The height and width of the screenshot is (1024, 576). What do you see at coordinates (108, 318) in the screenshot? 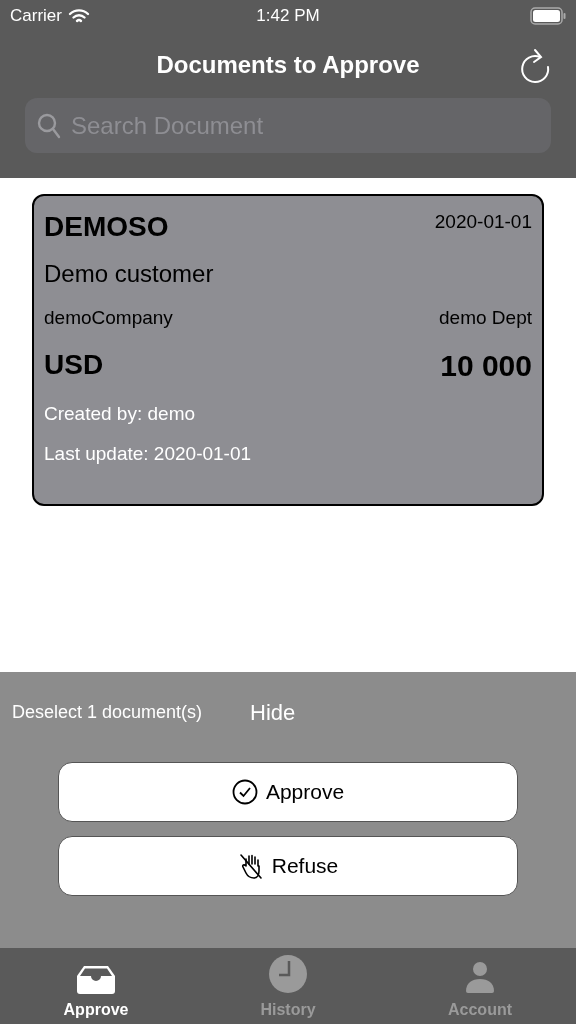
I see `company-name: demoCompany` at bounding box center [108, 318].